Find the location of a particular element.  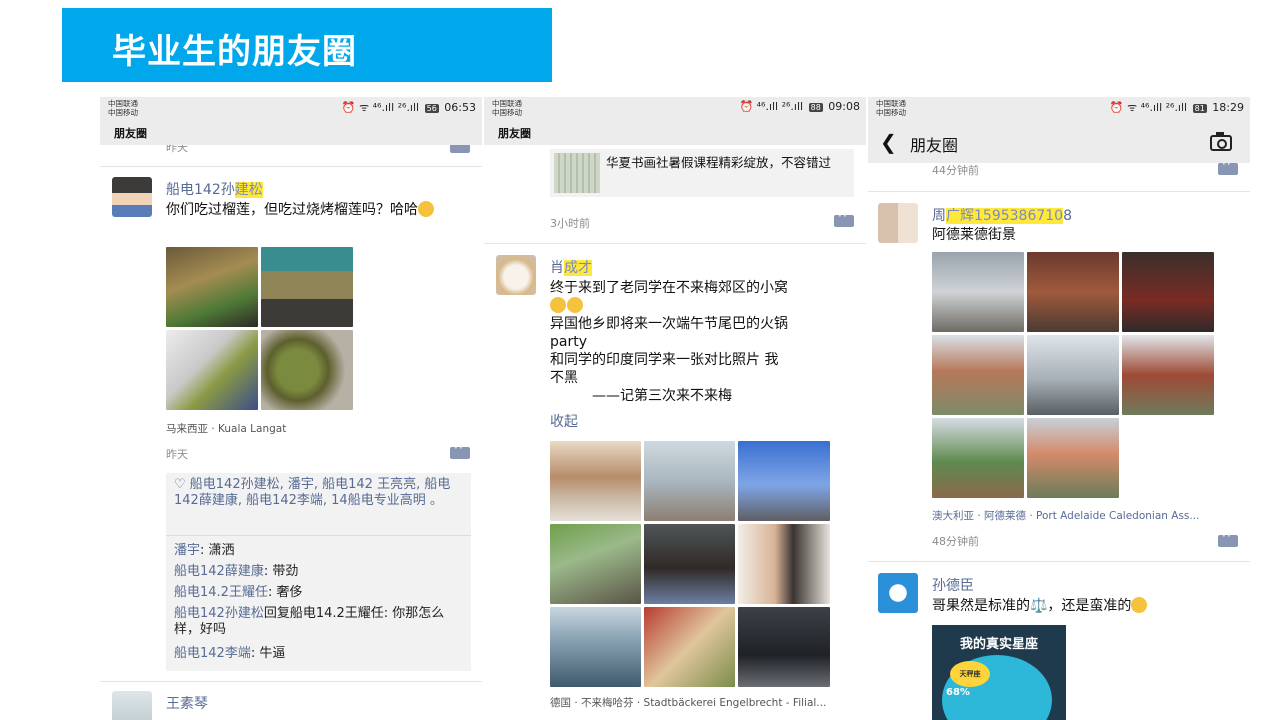

status-time: 09:08 is located at coordinates (844, 106).